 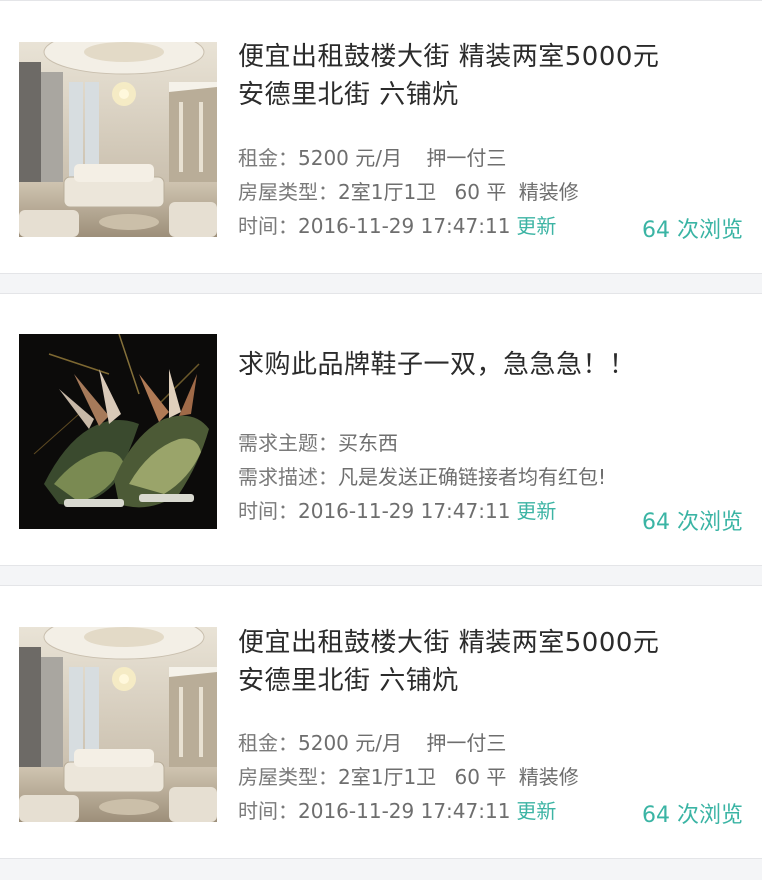 I want to click on listing-title: 求购此品牌鞋子一双，急急急！！, so click(x=490, y=365).